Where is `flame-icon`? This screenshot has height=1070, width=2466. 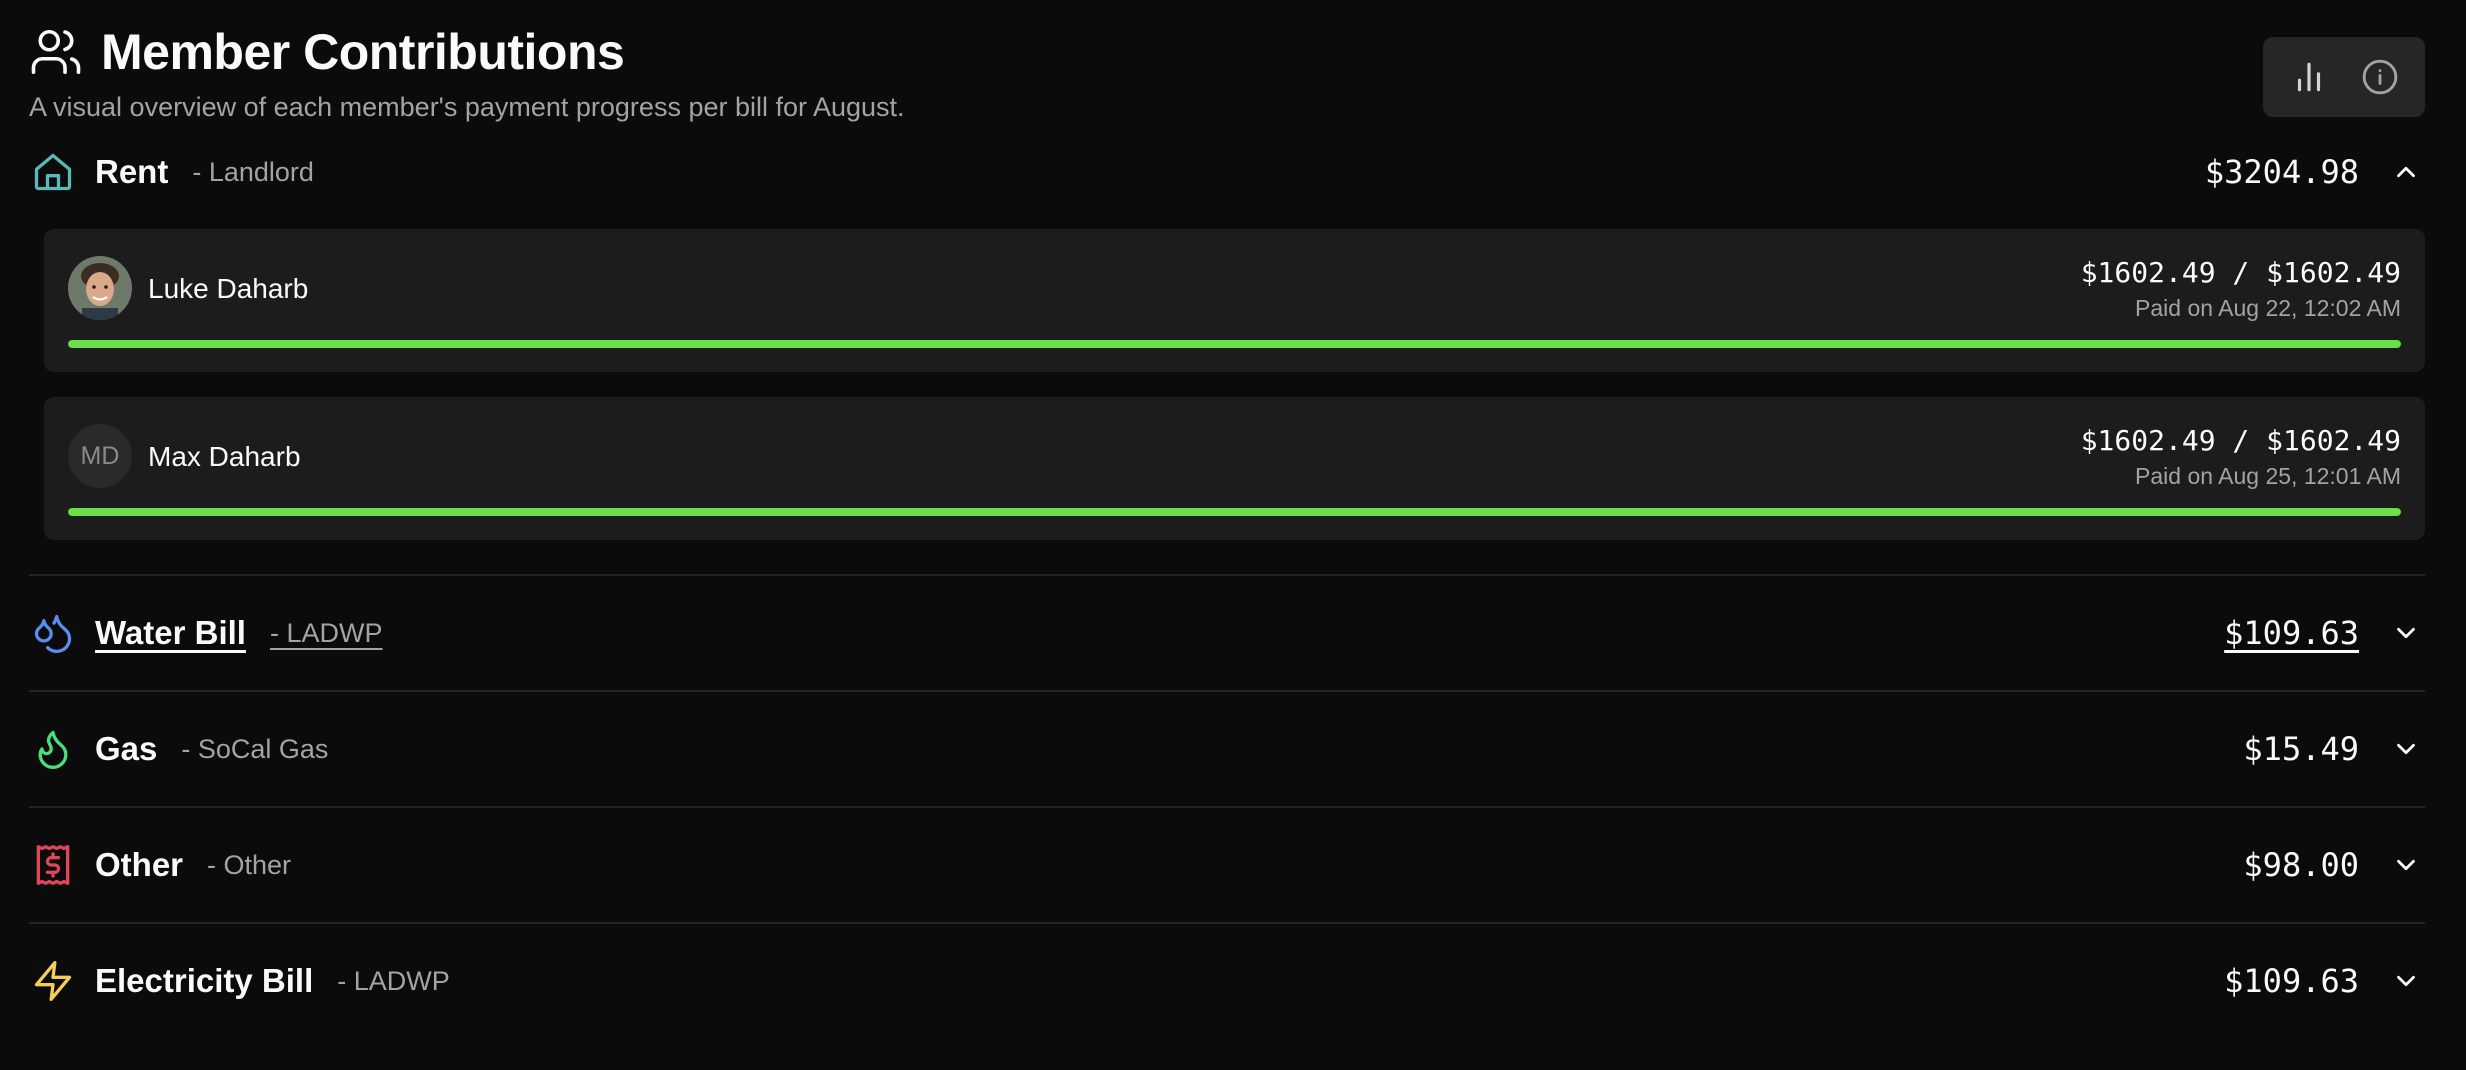
flame-icon is located at coordinates (53, 749).